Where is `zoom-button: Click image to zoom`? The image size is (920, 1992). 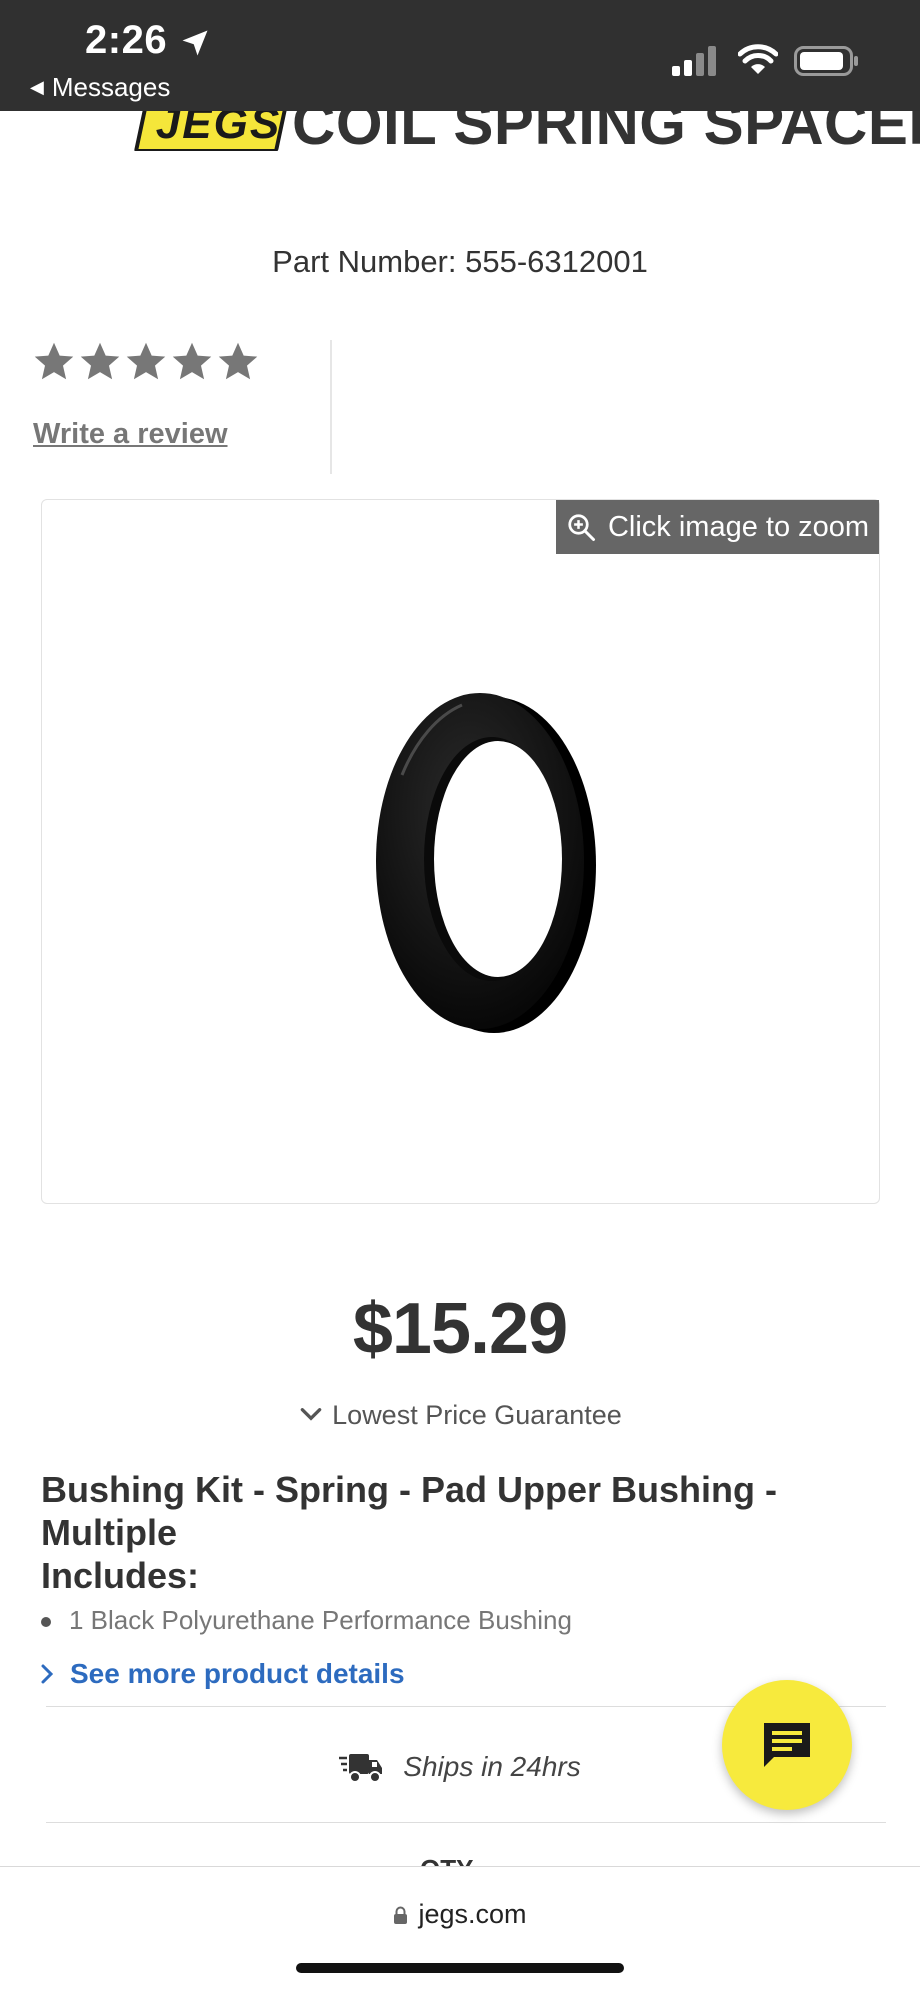
zoom-button: Click image to zoom is located at coordinates (717, 527).